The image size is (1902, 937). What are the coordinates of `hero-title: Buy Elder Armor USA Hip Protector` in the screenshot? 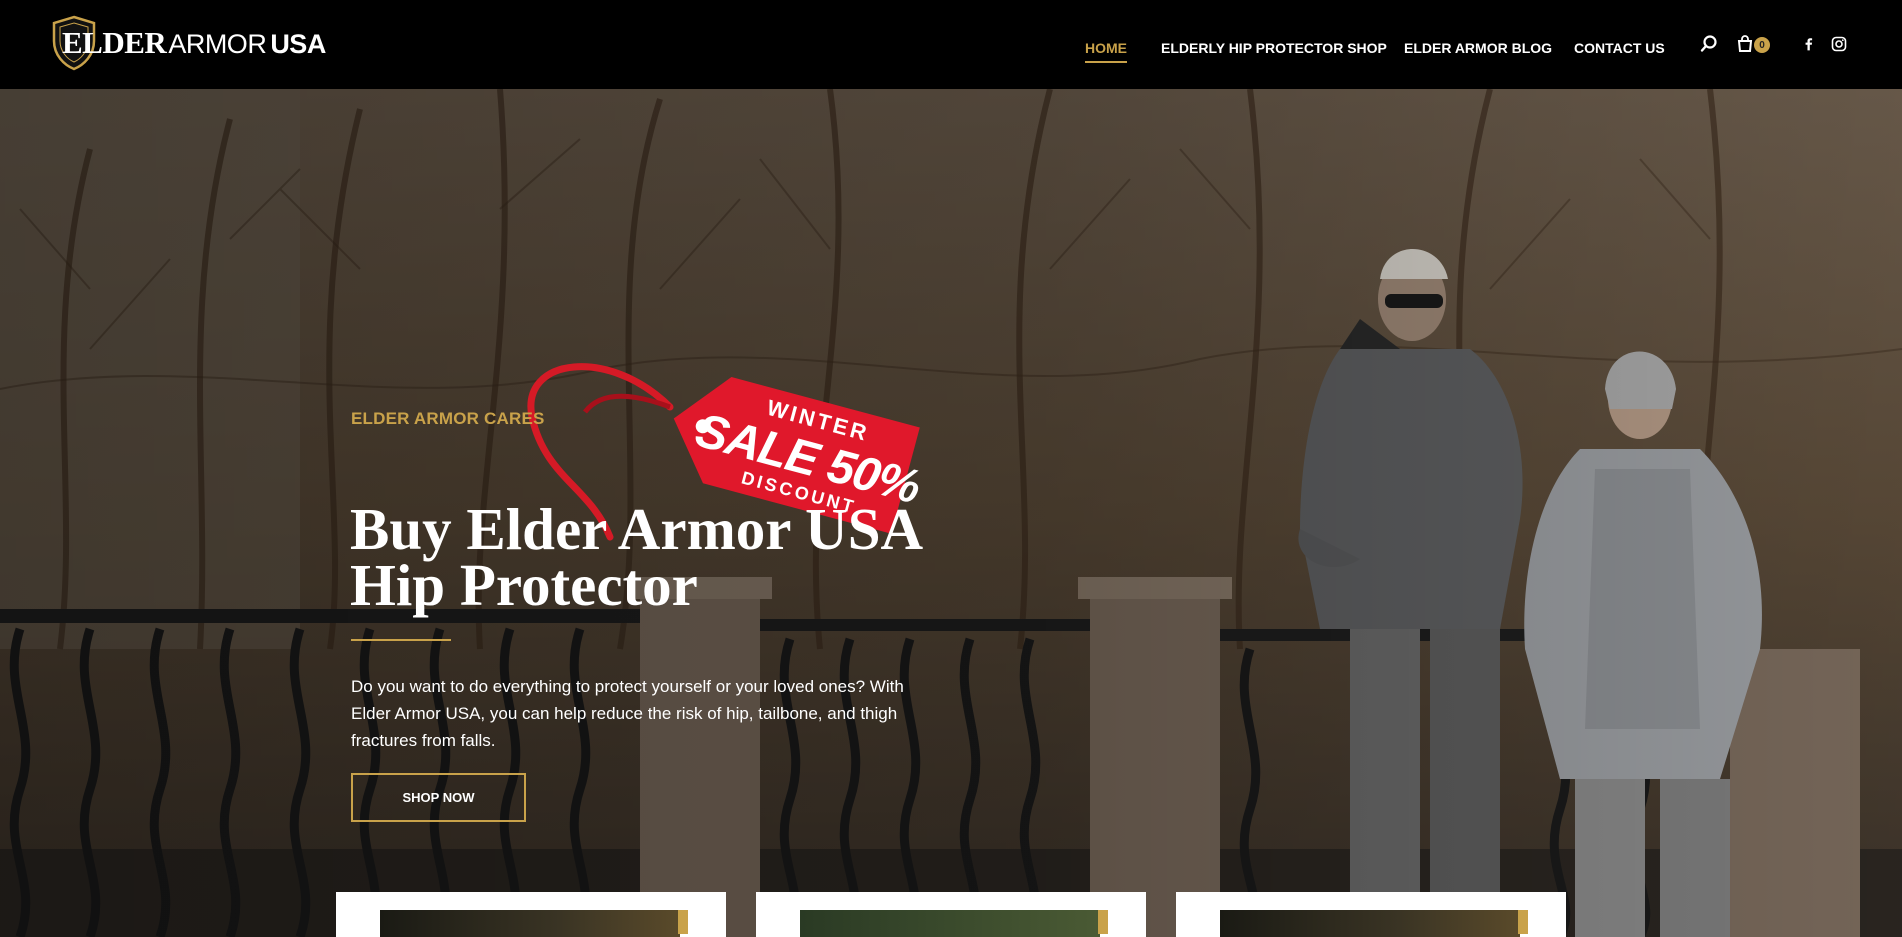 It's located at (650, 557).